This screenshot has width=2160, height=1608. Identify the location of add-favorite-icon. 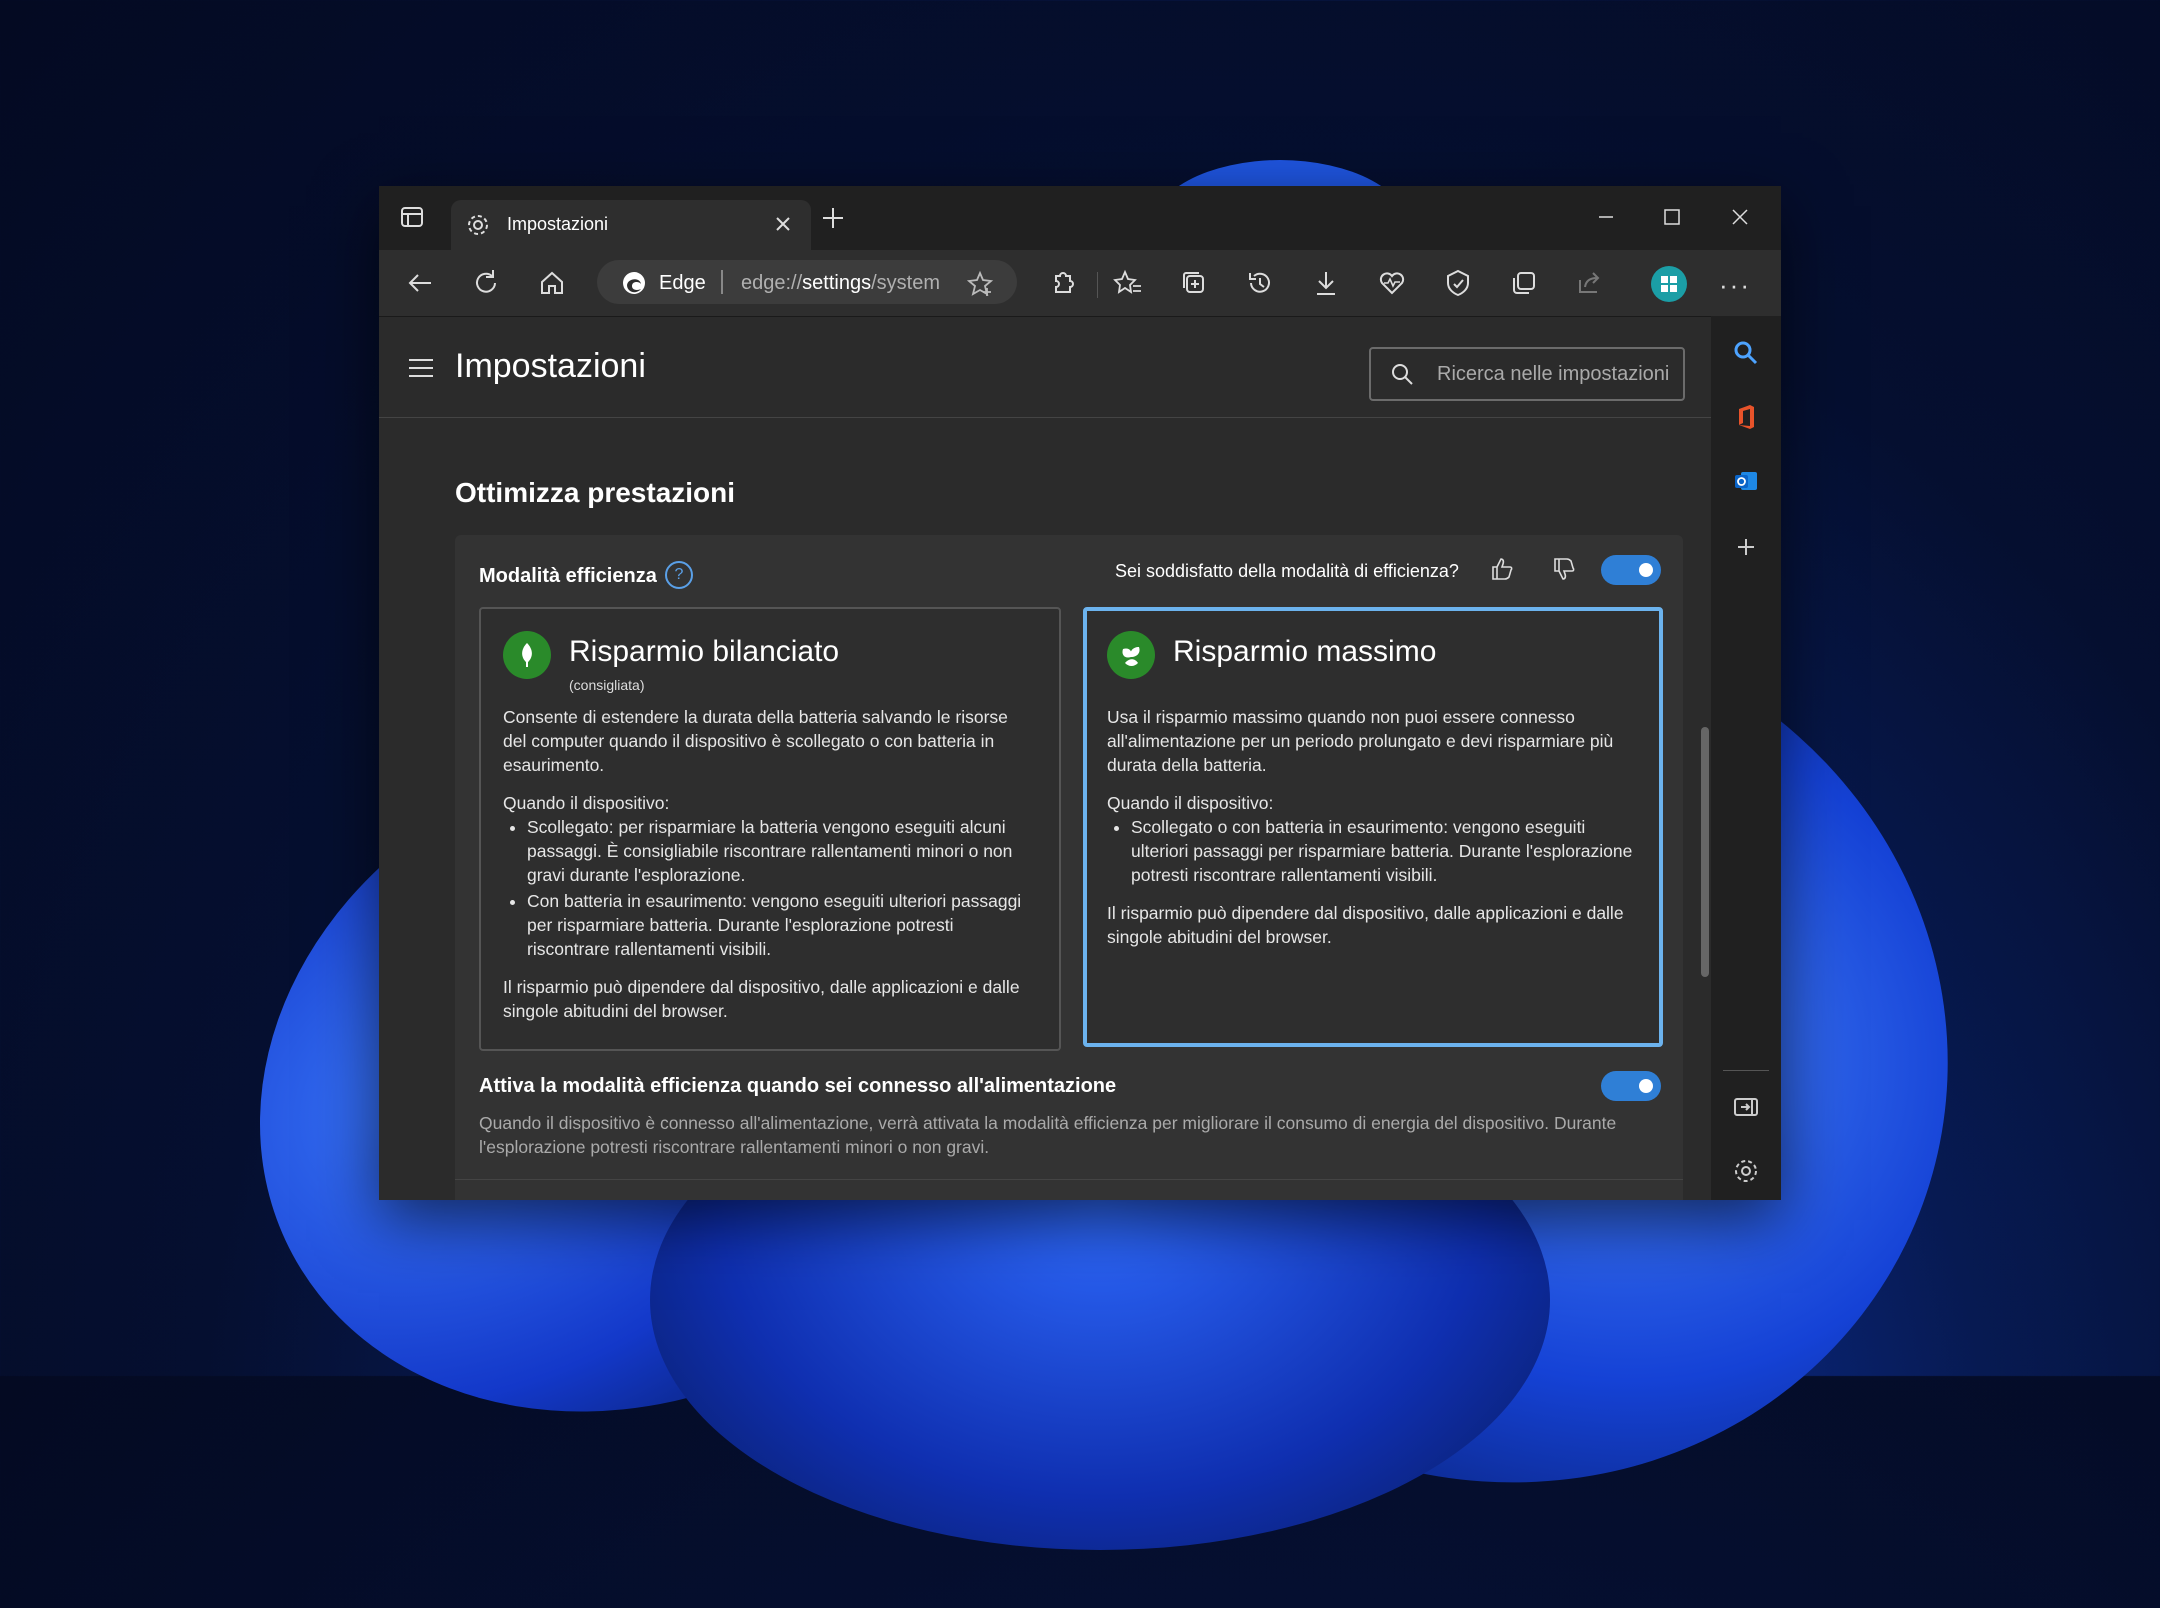
(980, 286).